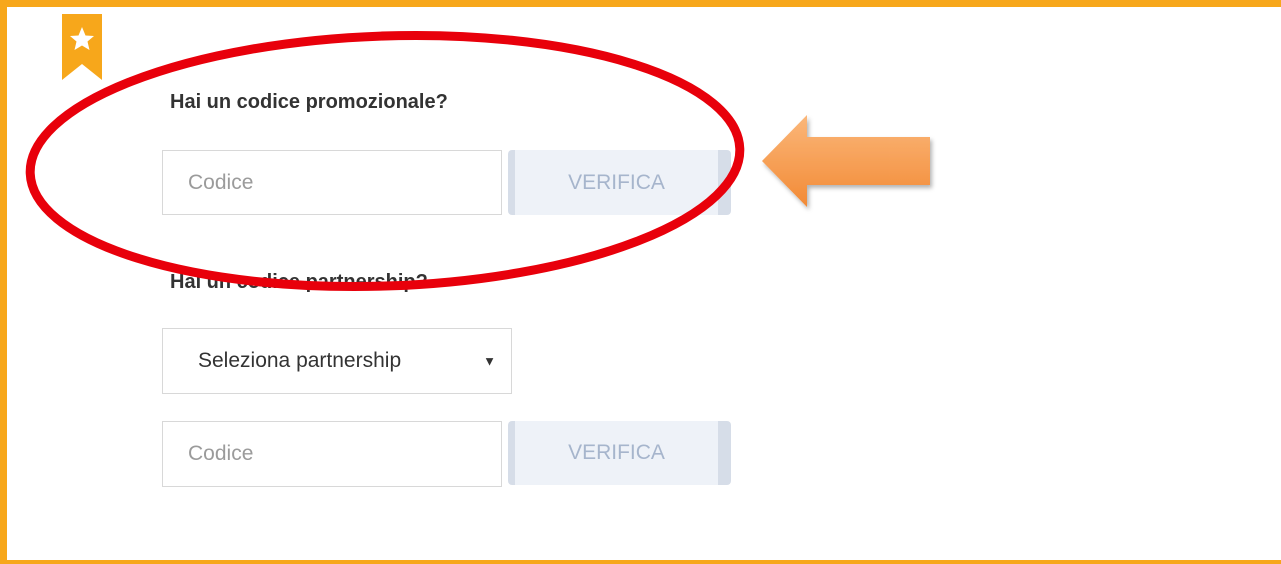 The height and width of the screenshot is (564, 1281). Describe the element at coordinates (309, 102) in the screenshot. I see `promo-code-heading: Hai un codice promozionale?` at that location.